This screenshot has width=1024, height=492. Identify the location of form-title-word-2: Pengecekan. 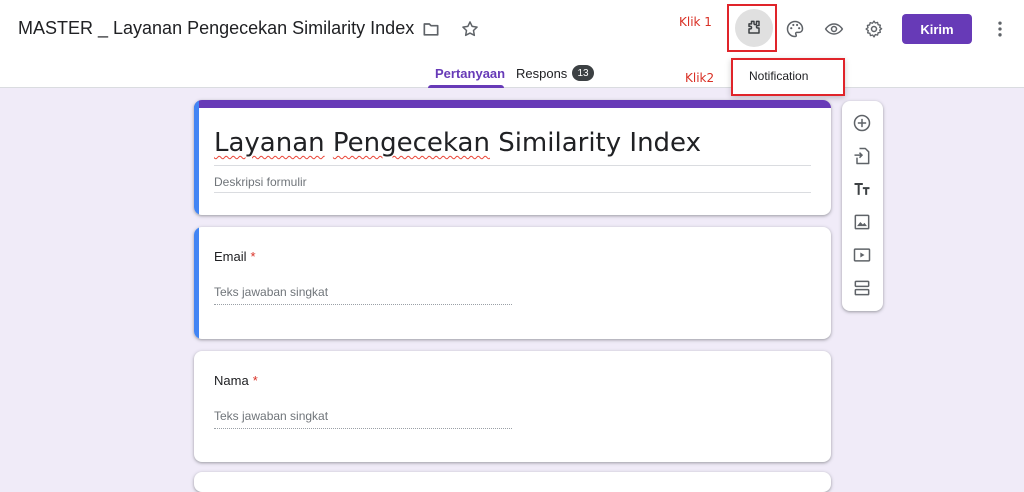
(411, 143).